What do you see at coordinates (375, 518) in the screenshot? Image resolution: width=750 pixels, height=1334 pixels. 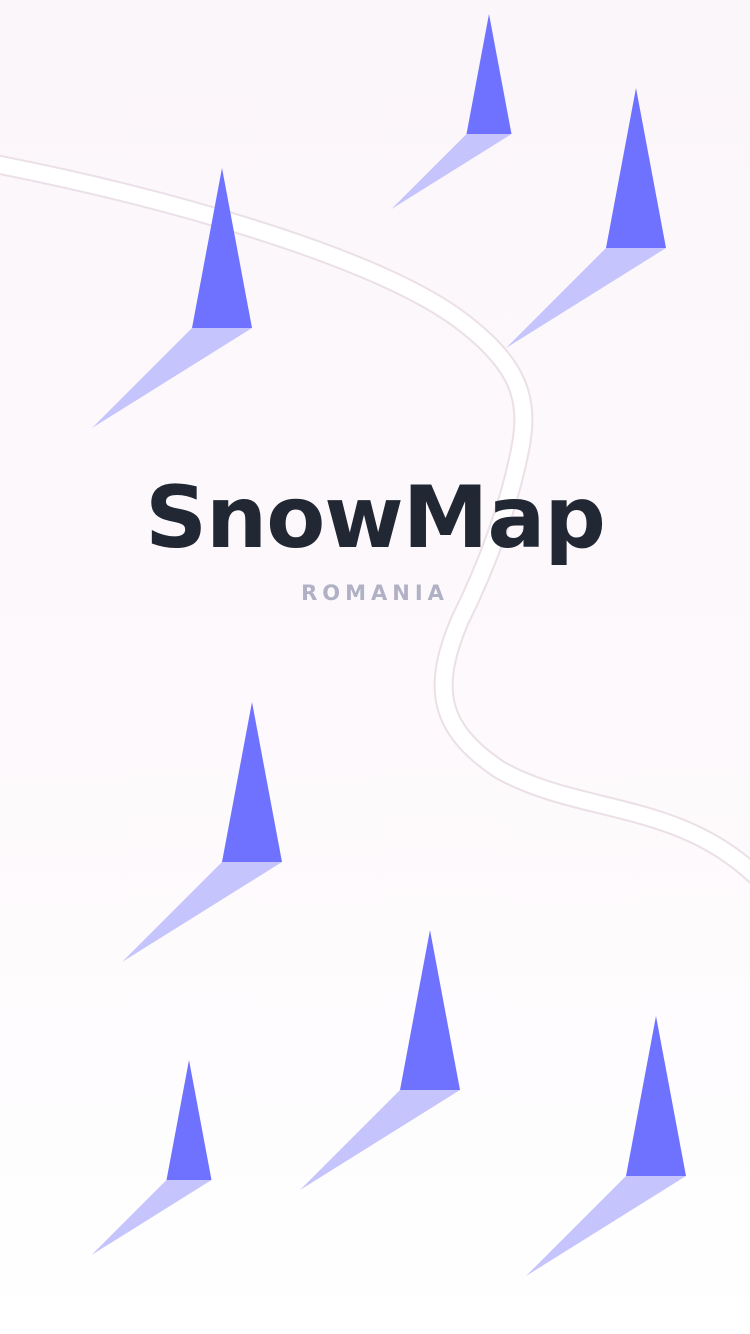 I see `app-title: SnowMap` at bounding box center [375, 518].